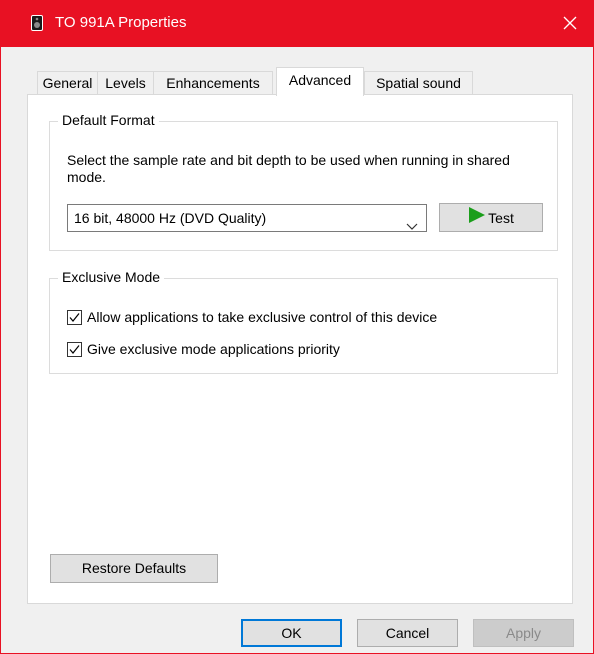  I want to click on test-button-label: Test, so click(501, 217).